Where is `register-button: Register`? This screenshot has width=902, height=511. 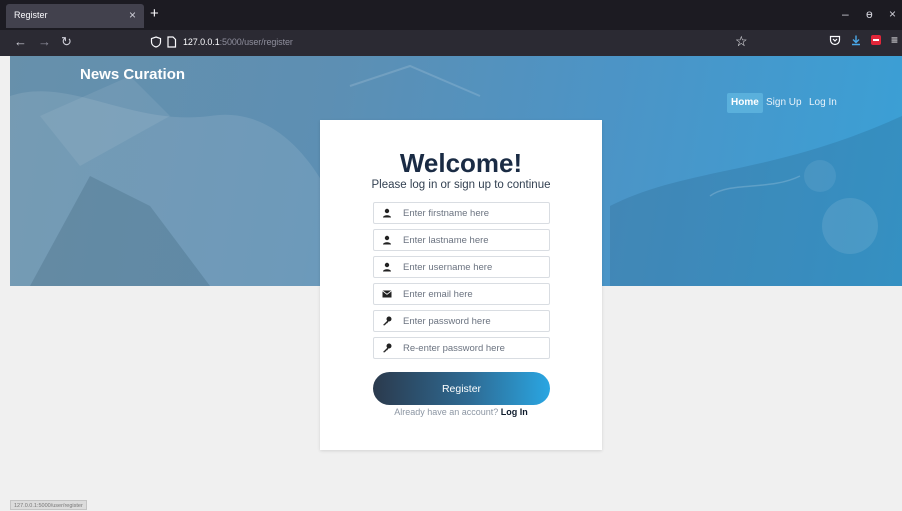 register-button: Register is located at coordinates (461, 388).